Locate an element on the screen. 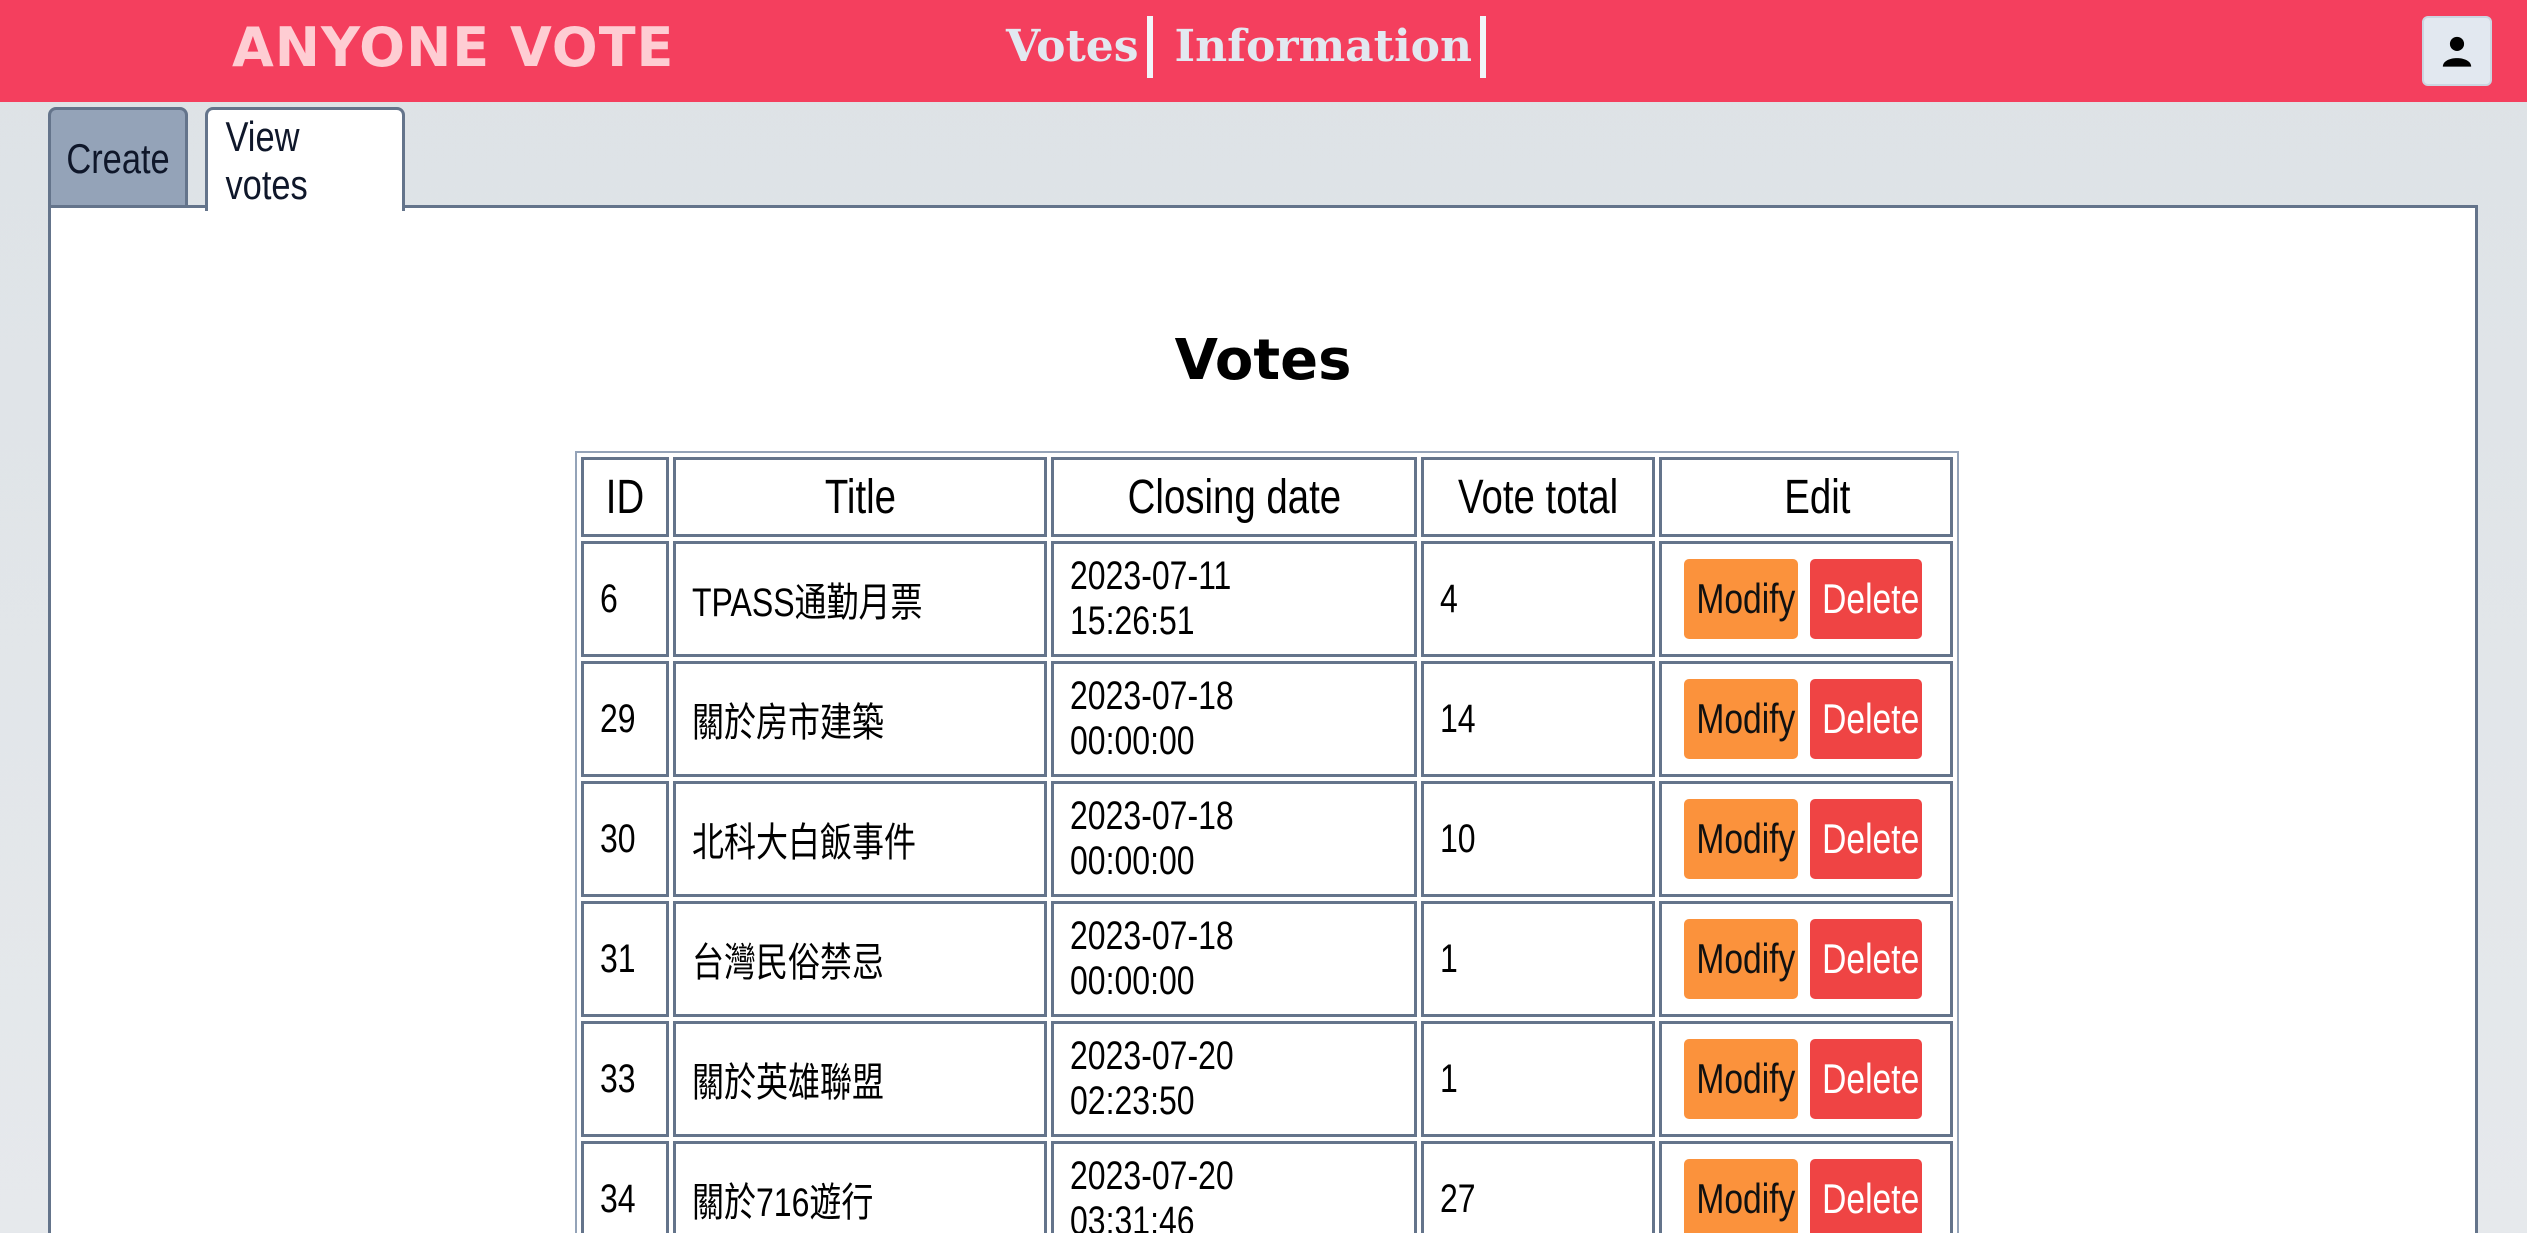 The width and height of the screenshot is (2527, 1233). column-header-label: Vote total is located at coordinates (1538, 497).